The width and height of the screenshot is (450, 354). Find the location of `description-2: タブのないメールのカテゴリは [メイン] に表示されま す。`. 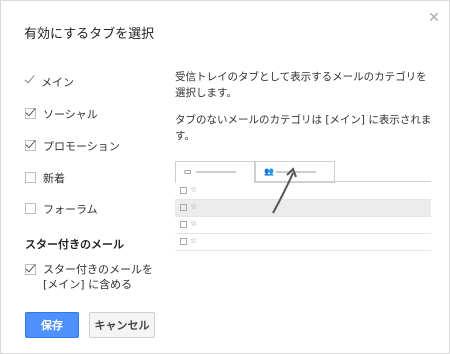

description-2: タブのないメールのカテゴリは [メイン] に表示されま す。 is located at coordinates (305, 128).